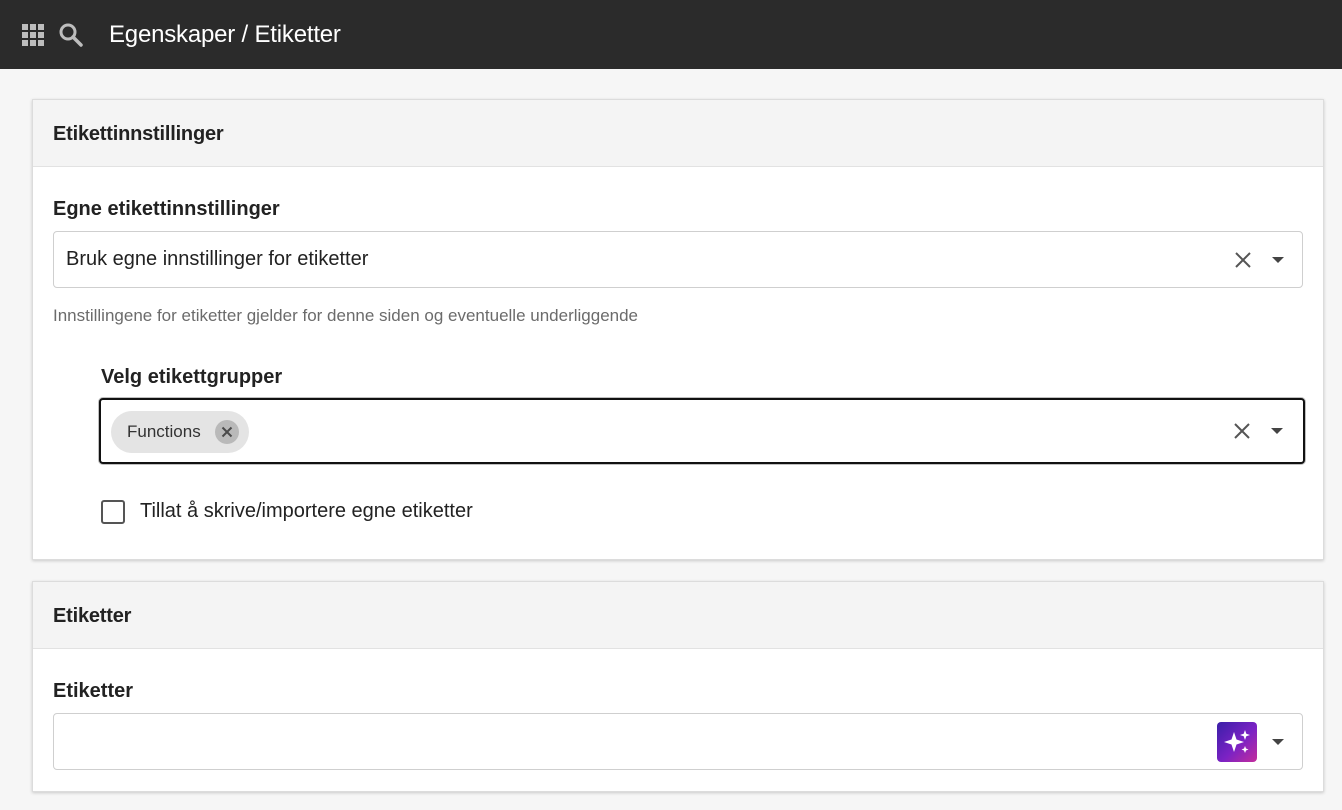 The width and height of the screenshot is (1342, 810). I want to click on own-settings-value: Bruk egne innstillinger for etiketter, so click(217, 259).